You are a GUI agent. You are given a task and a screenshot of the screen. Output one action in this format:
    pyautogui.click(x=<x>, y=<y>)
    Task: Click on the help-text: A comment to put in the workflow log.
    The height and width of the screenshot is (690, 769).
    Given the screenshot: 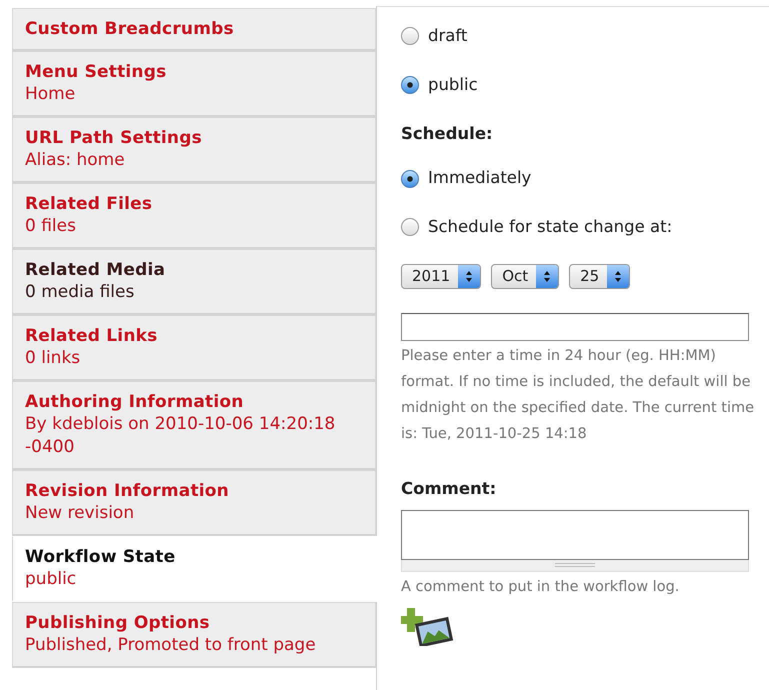 What is the action you would take?
    pyautogui.click(x=540, y=587)
    